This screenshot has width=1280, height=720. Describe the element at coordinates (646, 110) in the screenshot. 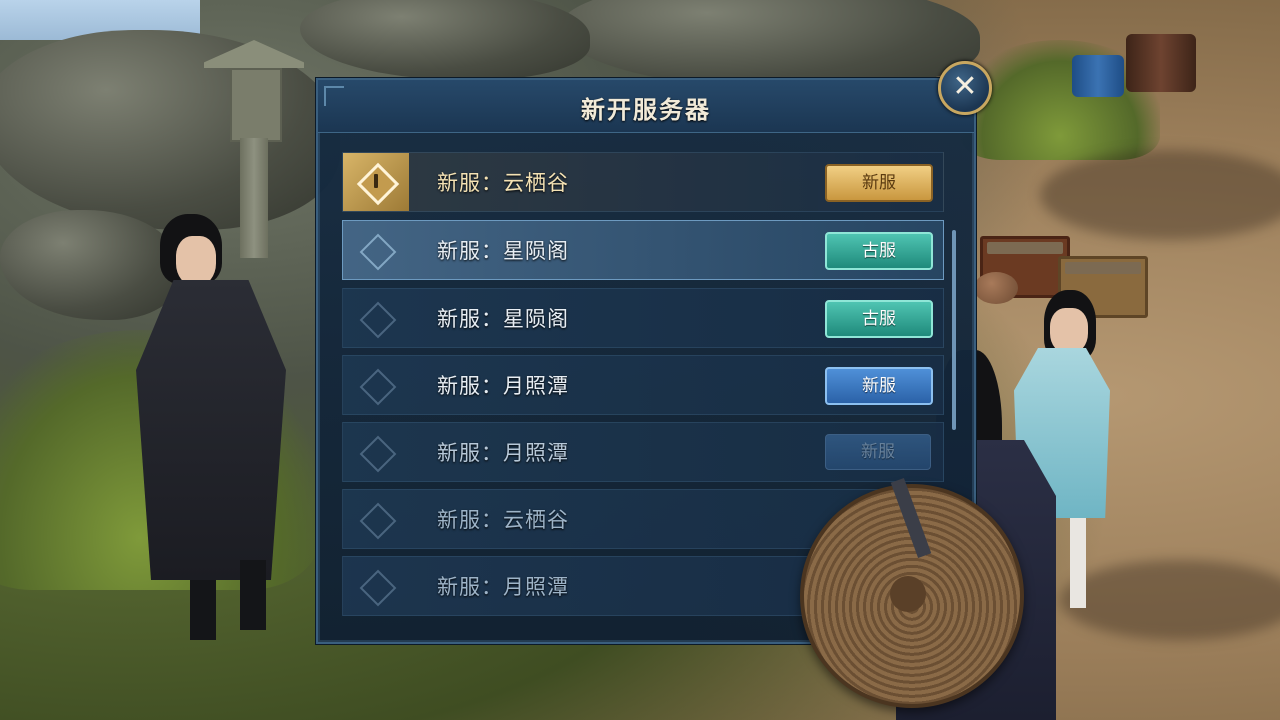

I see `dialog-title: 新开服务器` at that location.